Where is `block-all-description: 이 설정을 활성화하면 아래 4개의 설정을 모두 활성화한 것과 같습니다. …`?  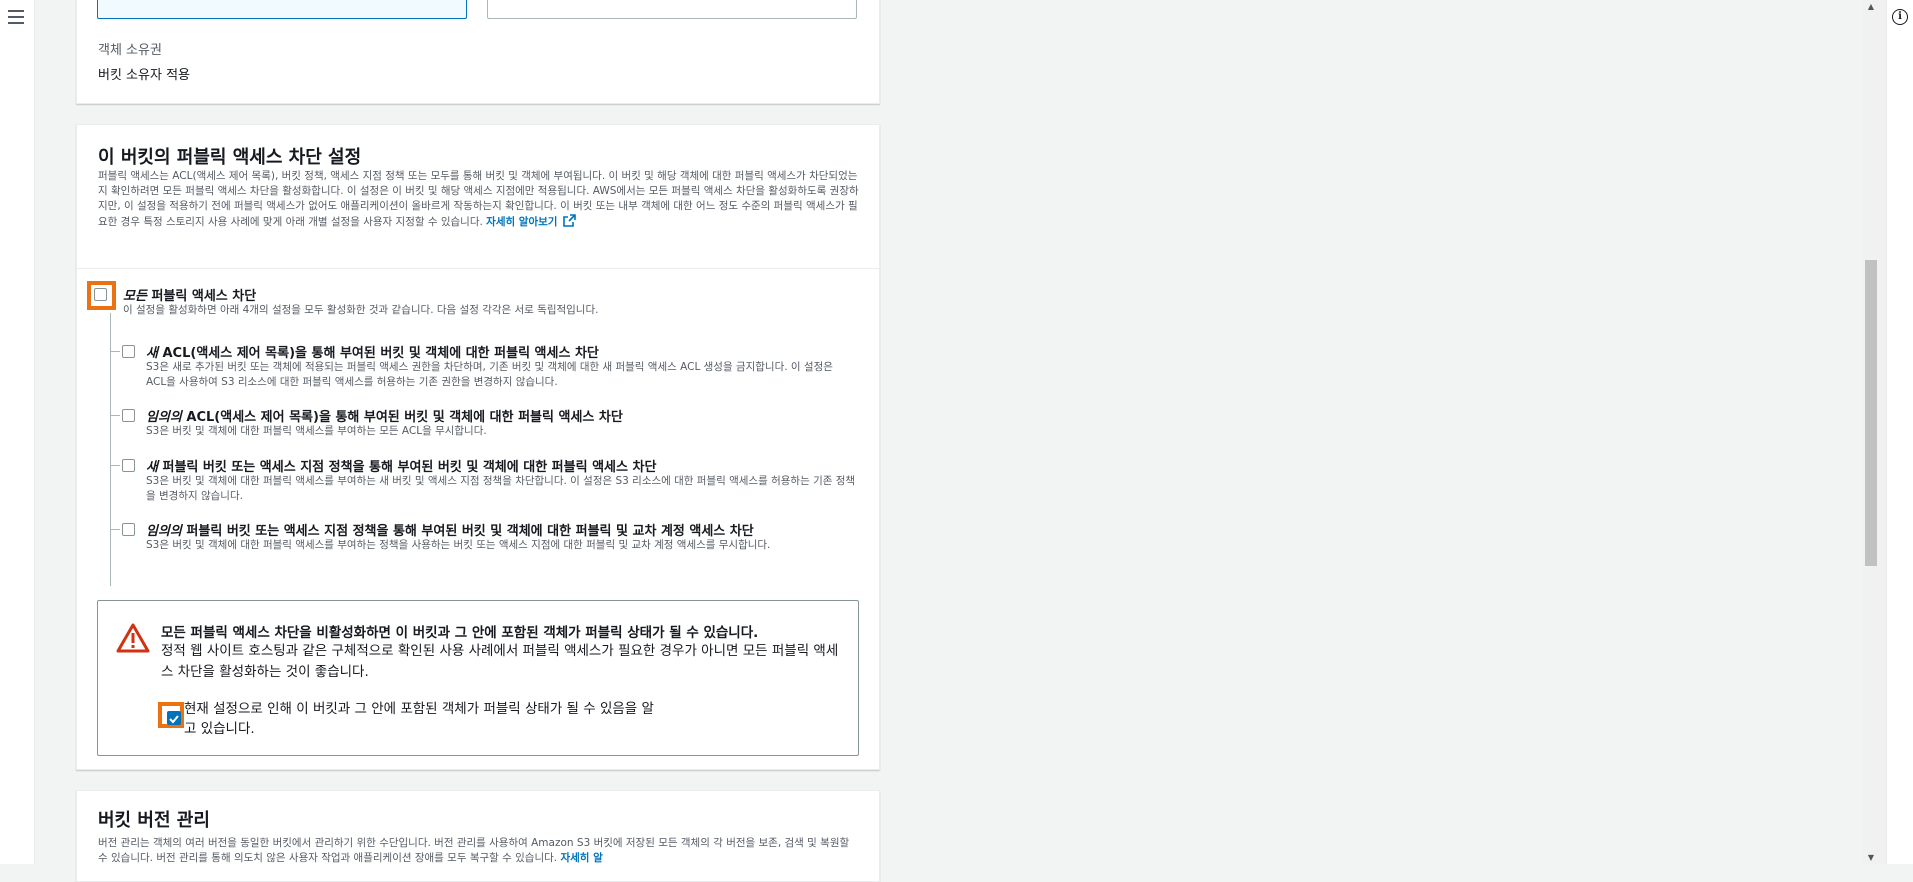 block-all-description: 이 설정을 활성화하면 아래 4개의 설정을 모두 활성화한 것과 같습니다. … is located at coordinates (361, 310).